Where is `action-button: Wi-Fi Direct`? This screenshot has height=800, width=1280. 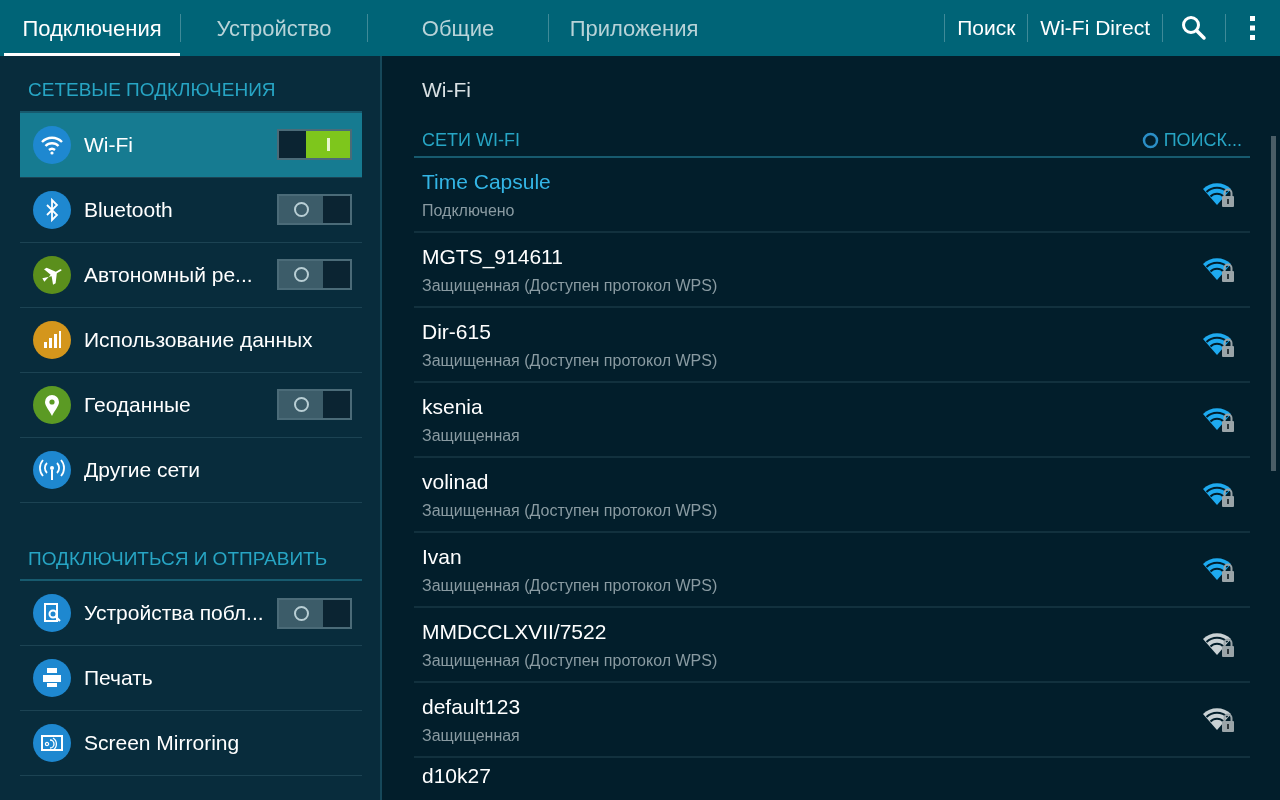 action-button: Wi-Fi Direct is located at coordinates (1095, 28).